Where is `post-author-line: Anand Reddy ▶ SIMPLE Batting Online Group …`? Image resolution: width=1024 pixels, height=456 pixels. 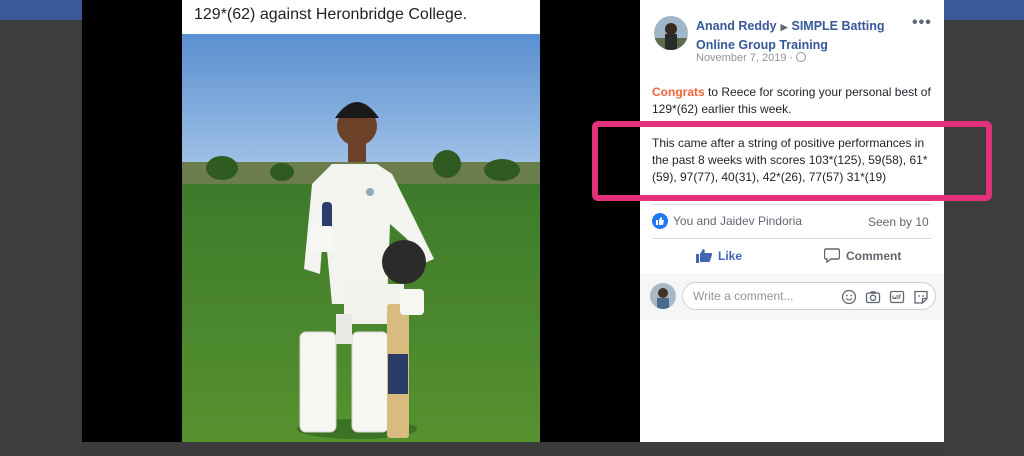 post-author-line: Anand Reddy ▶ SIMPLE Batting Online Group … is located at coordinates (801, 35).